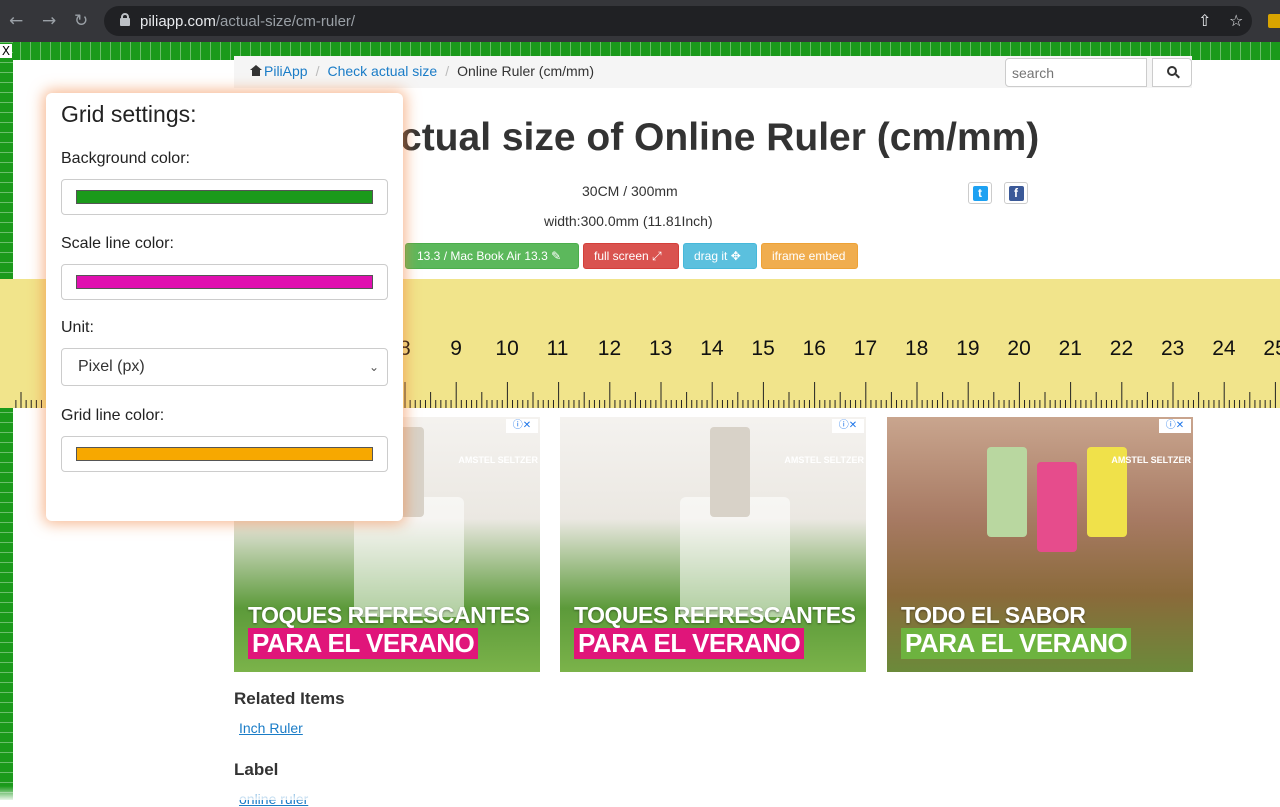 The width and height of the screenshot is (1280, 807). What do you see at coordinates (712, 348) in the screenshot?
I see `ruler-number: 14` at bounding box center [712, 348].